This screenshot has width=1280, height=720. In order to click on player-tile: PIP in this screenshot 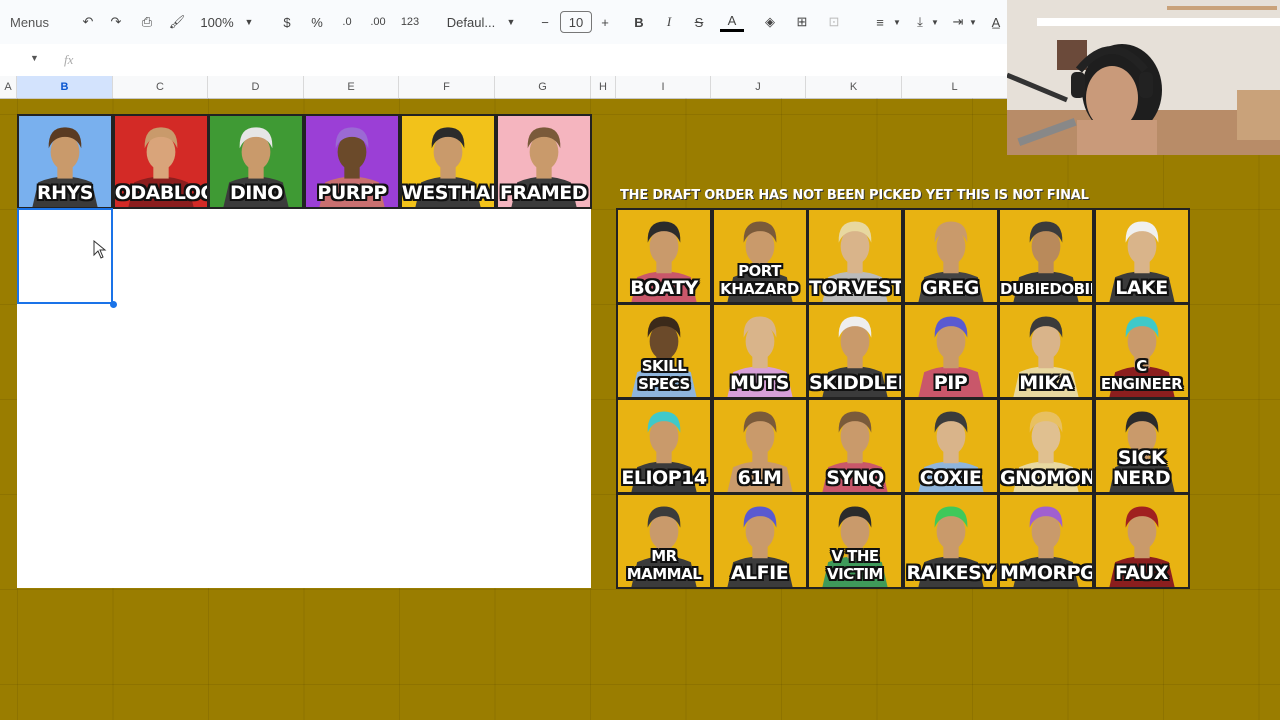, I will do `click(950, 351)`.